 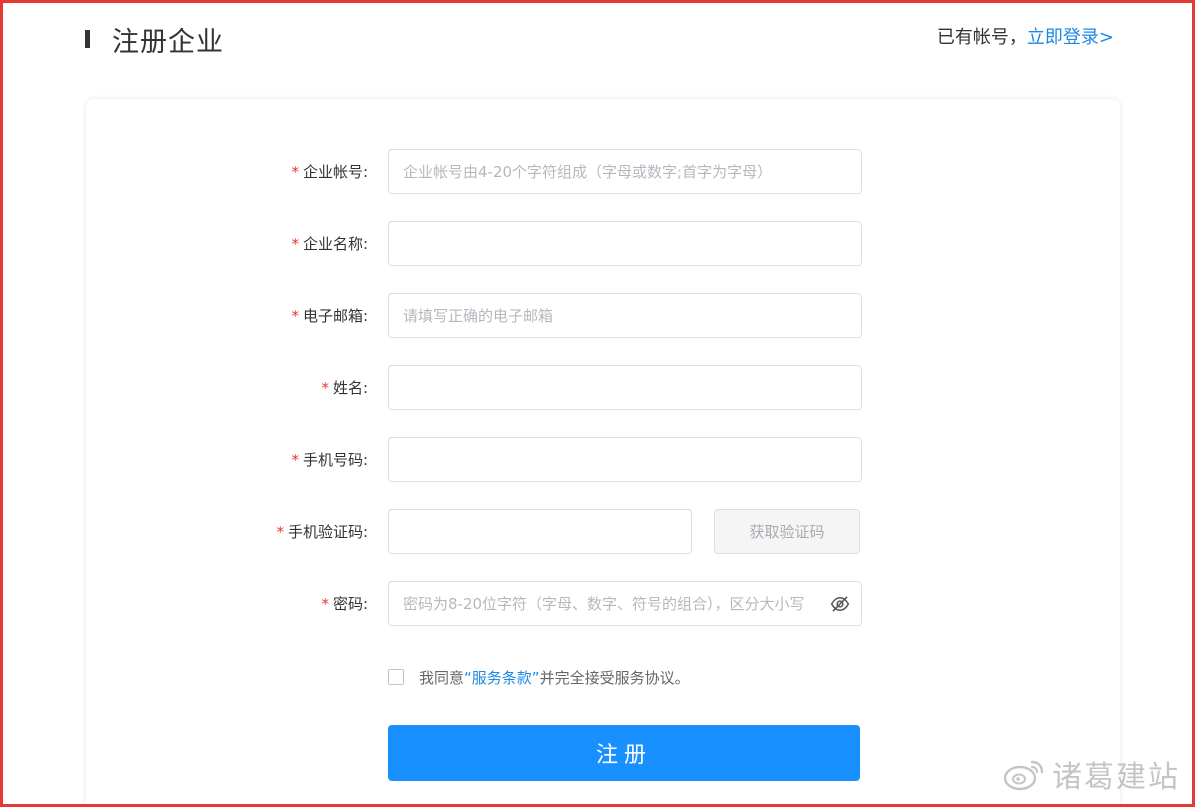 I want to click on phone-label: * 手机号码:, so click(x=329, y=460).